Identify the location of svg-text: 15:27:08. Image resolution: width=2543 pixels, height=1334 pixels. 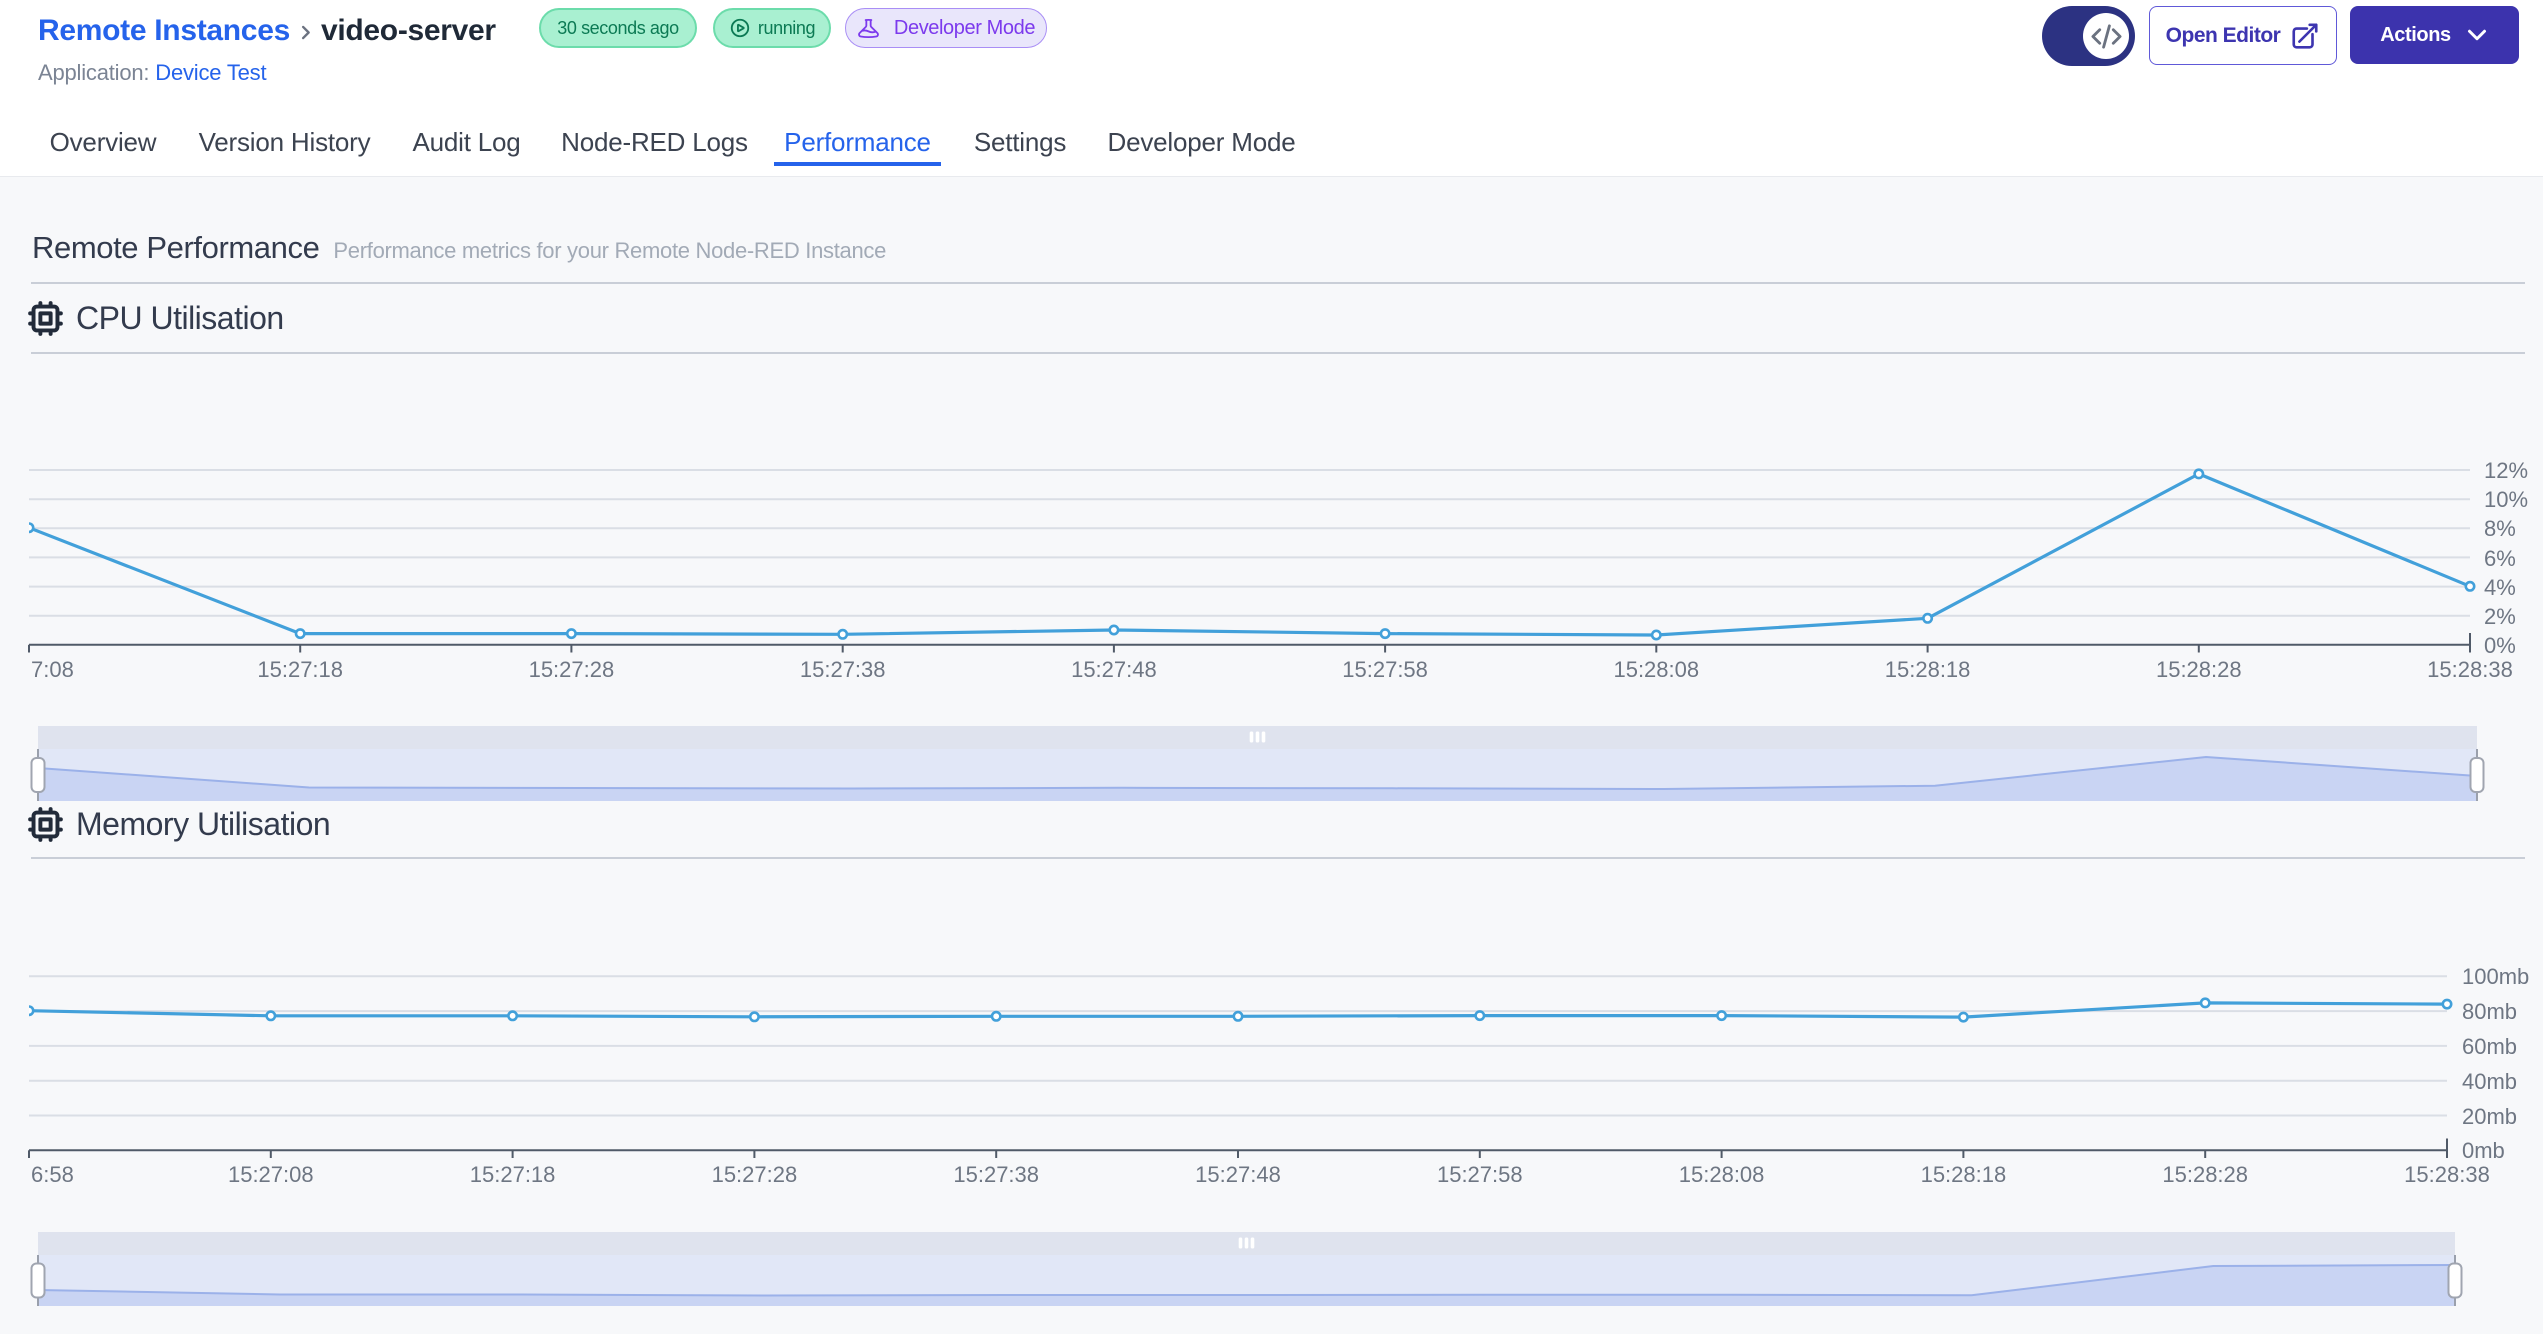
(271, 1174).